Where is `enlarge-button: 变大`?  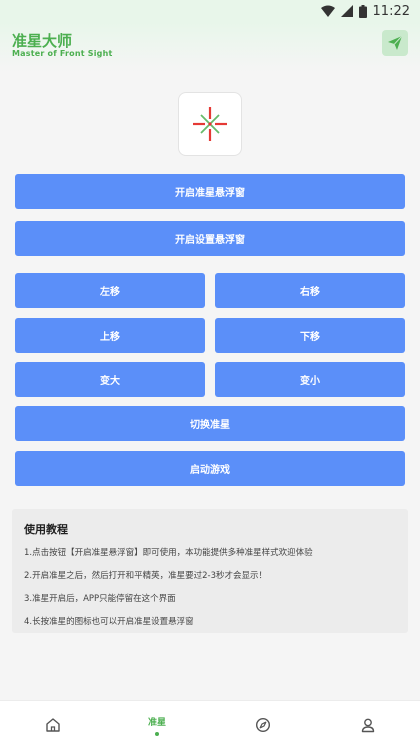 enlarge-button: 变大 is located at coordinates (110, 379).